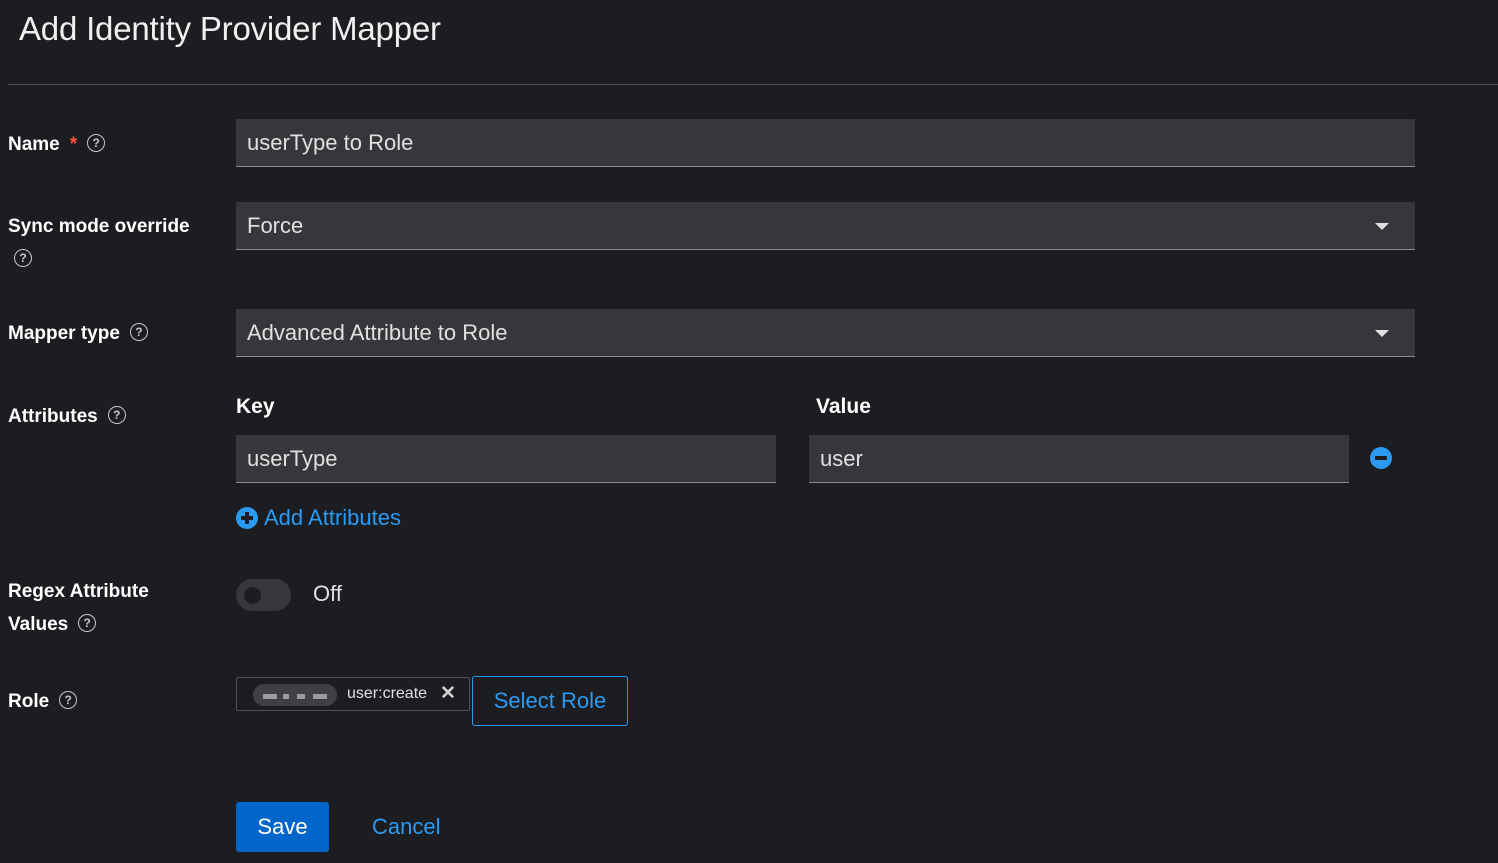 The height and width of the screenshot is (863, 1498). I want to click on add-attributes-label: Add Attributes, so click(332, 517).